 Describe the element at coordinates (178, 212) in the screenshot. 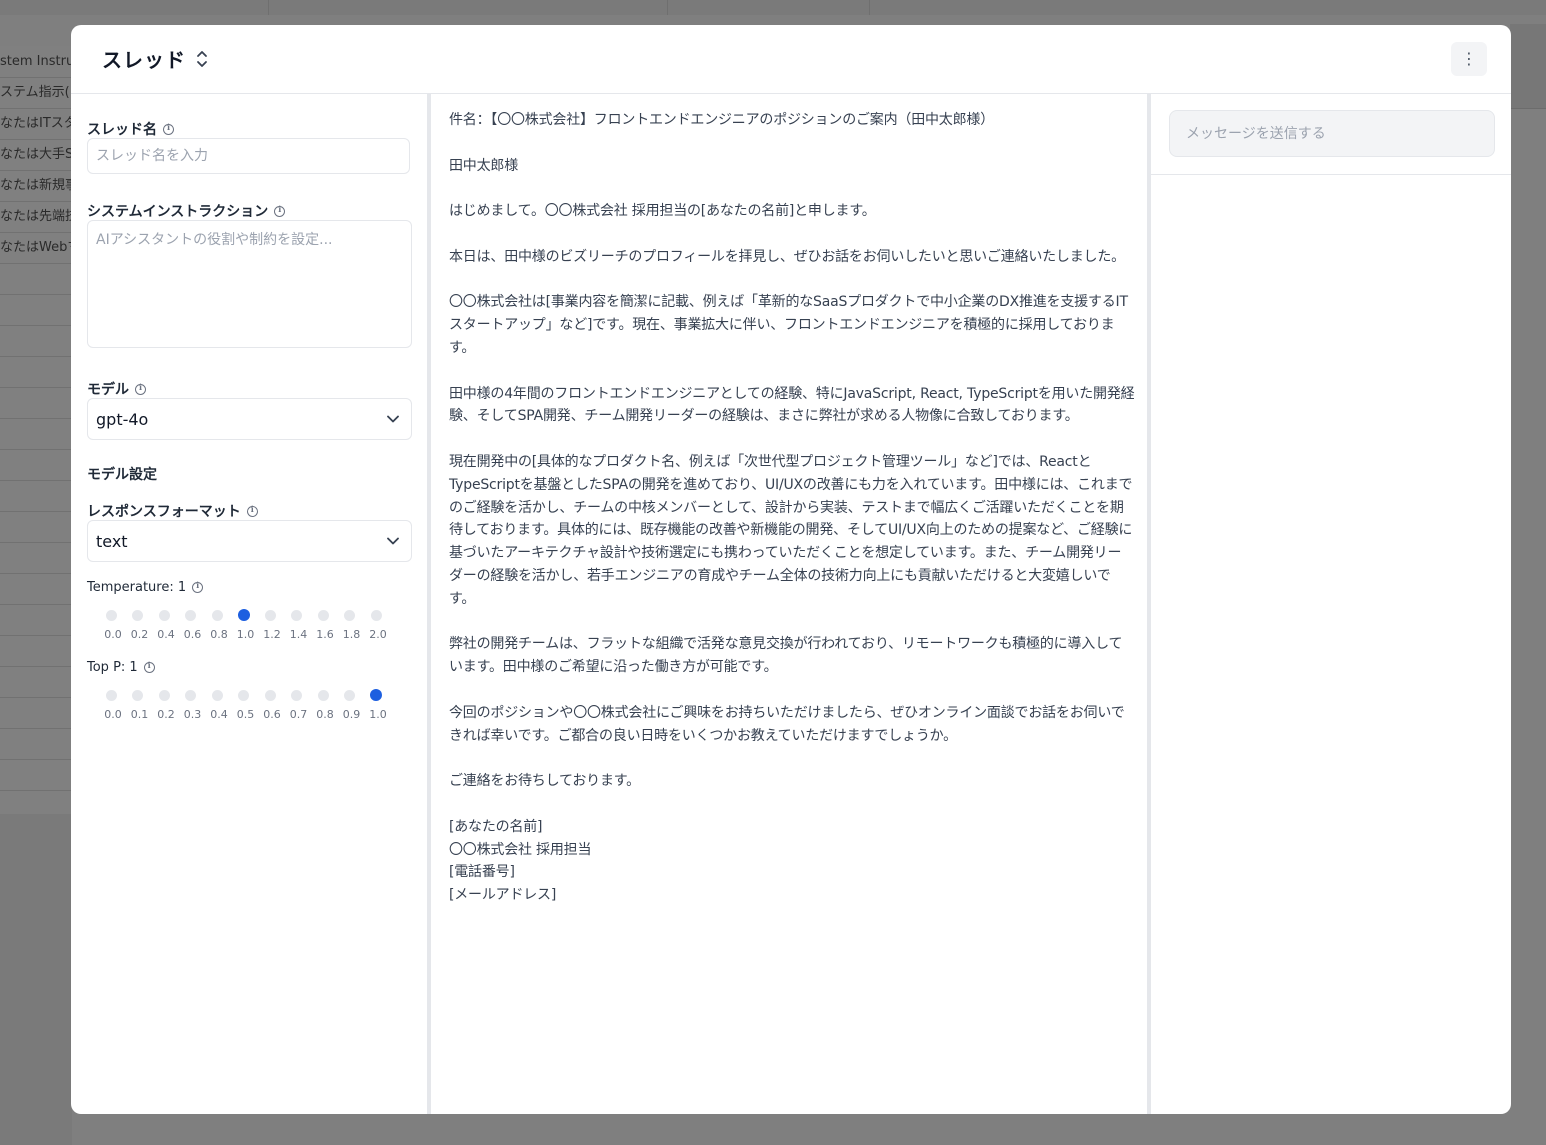

I see `system-instruction-label-text: システムインストラクション` at that location.